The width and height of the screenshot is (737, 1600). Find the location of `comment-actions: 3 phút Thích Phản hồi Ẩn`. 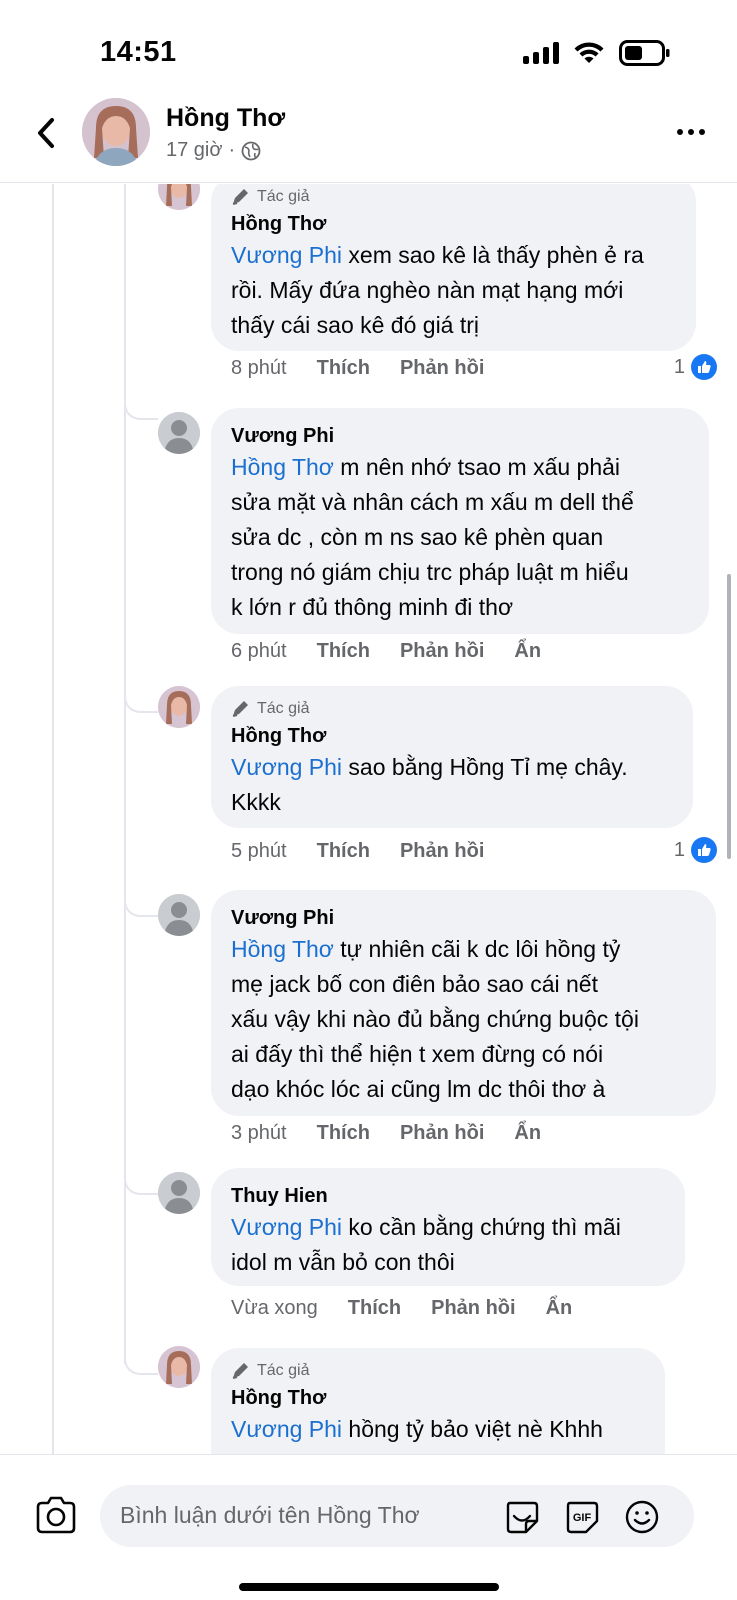

comment-actions: 3 phút Thích Phản hồi Ẩn is located at coordinates (401, 1133).